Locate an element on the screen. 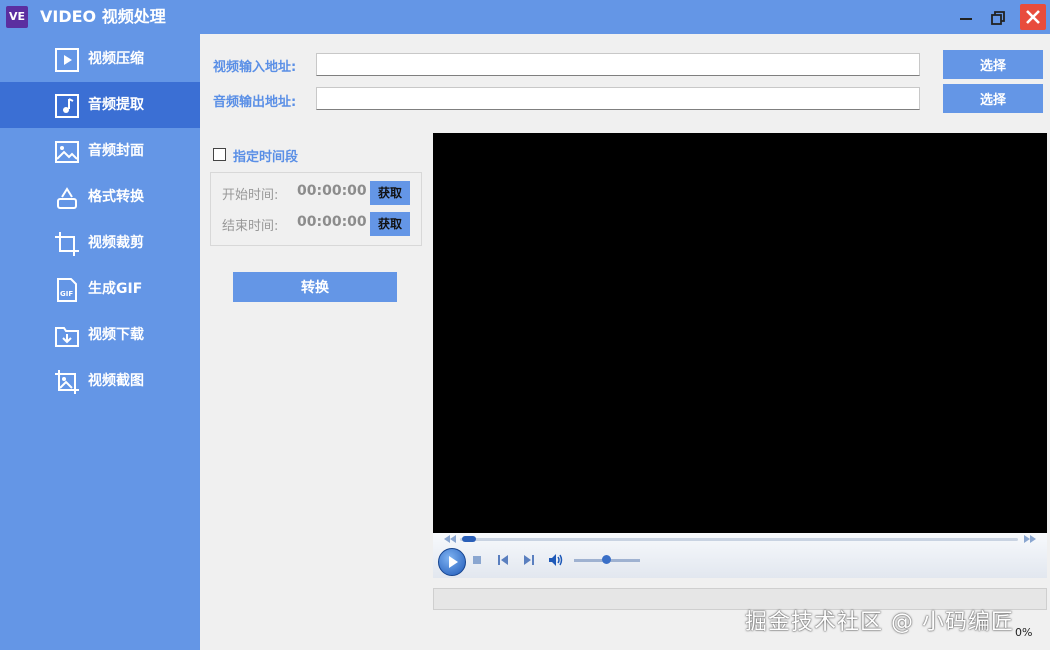  play-button is located at coordinates (452, 562).